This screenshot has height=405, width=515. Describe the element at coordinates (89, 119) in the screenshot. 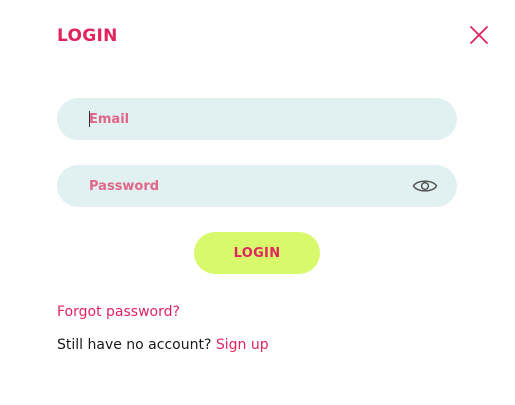

I see `text-caret` at that location.